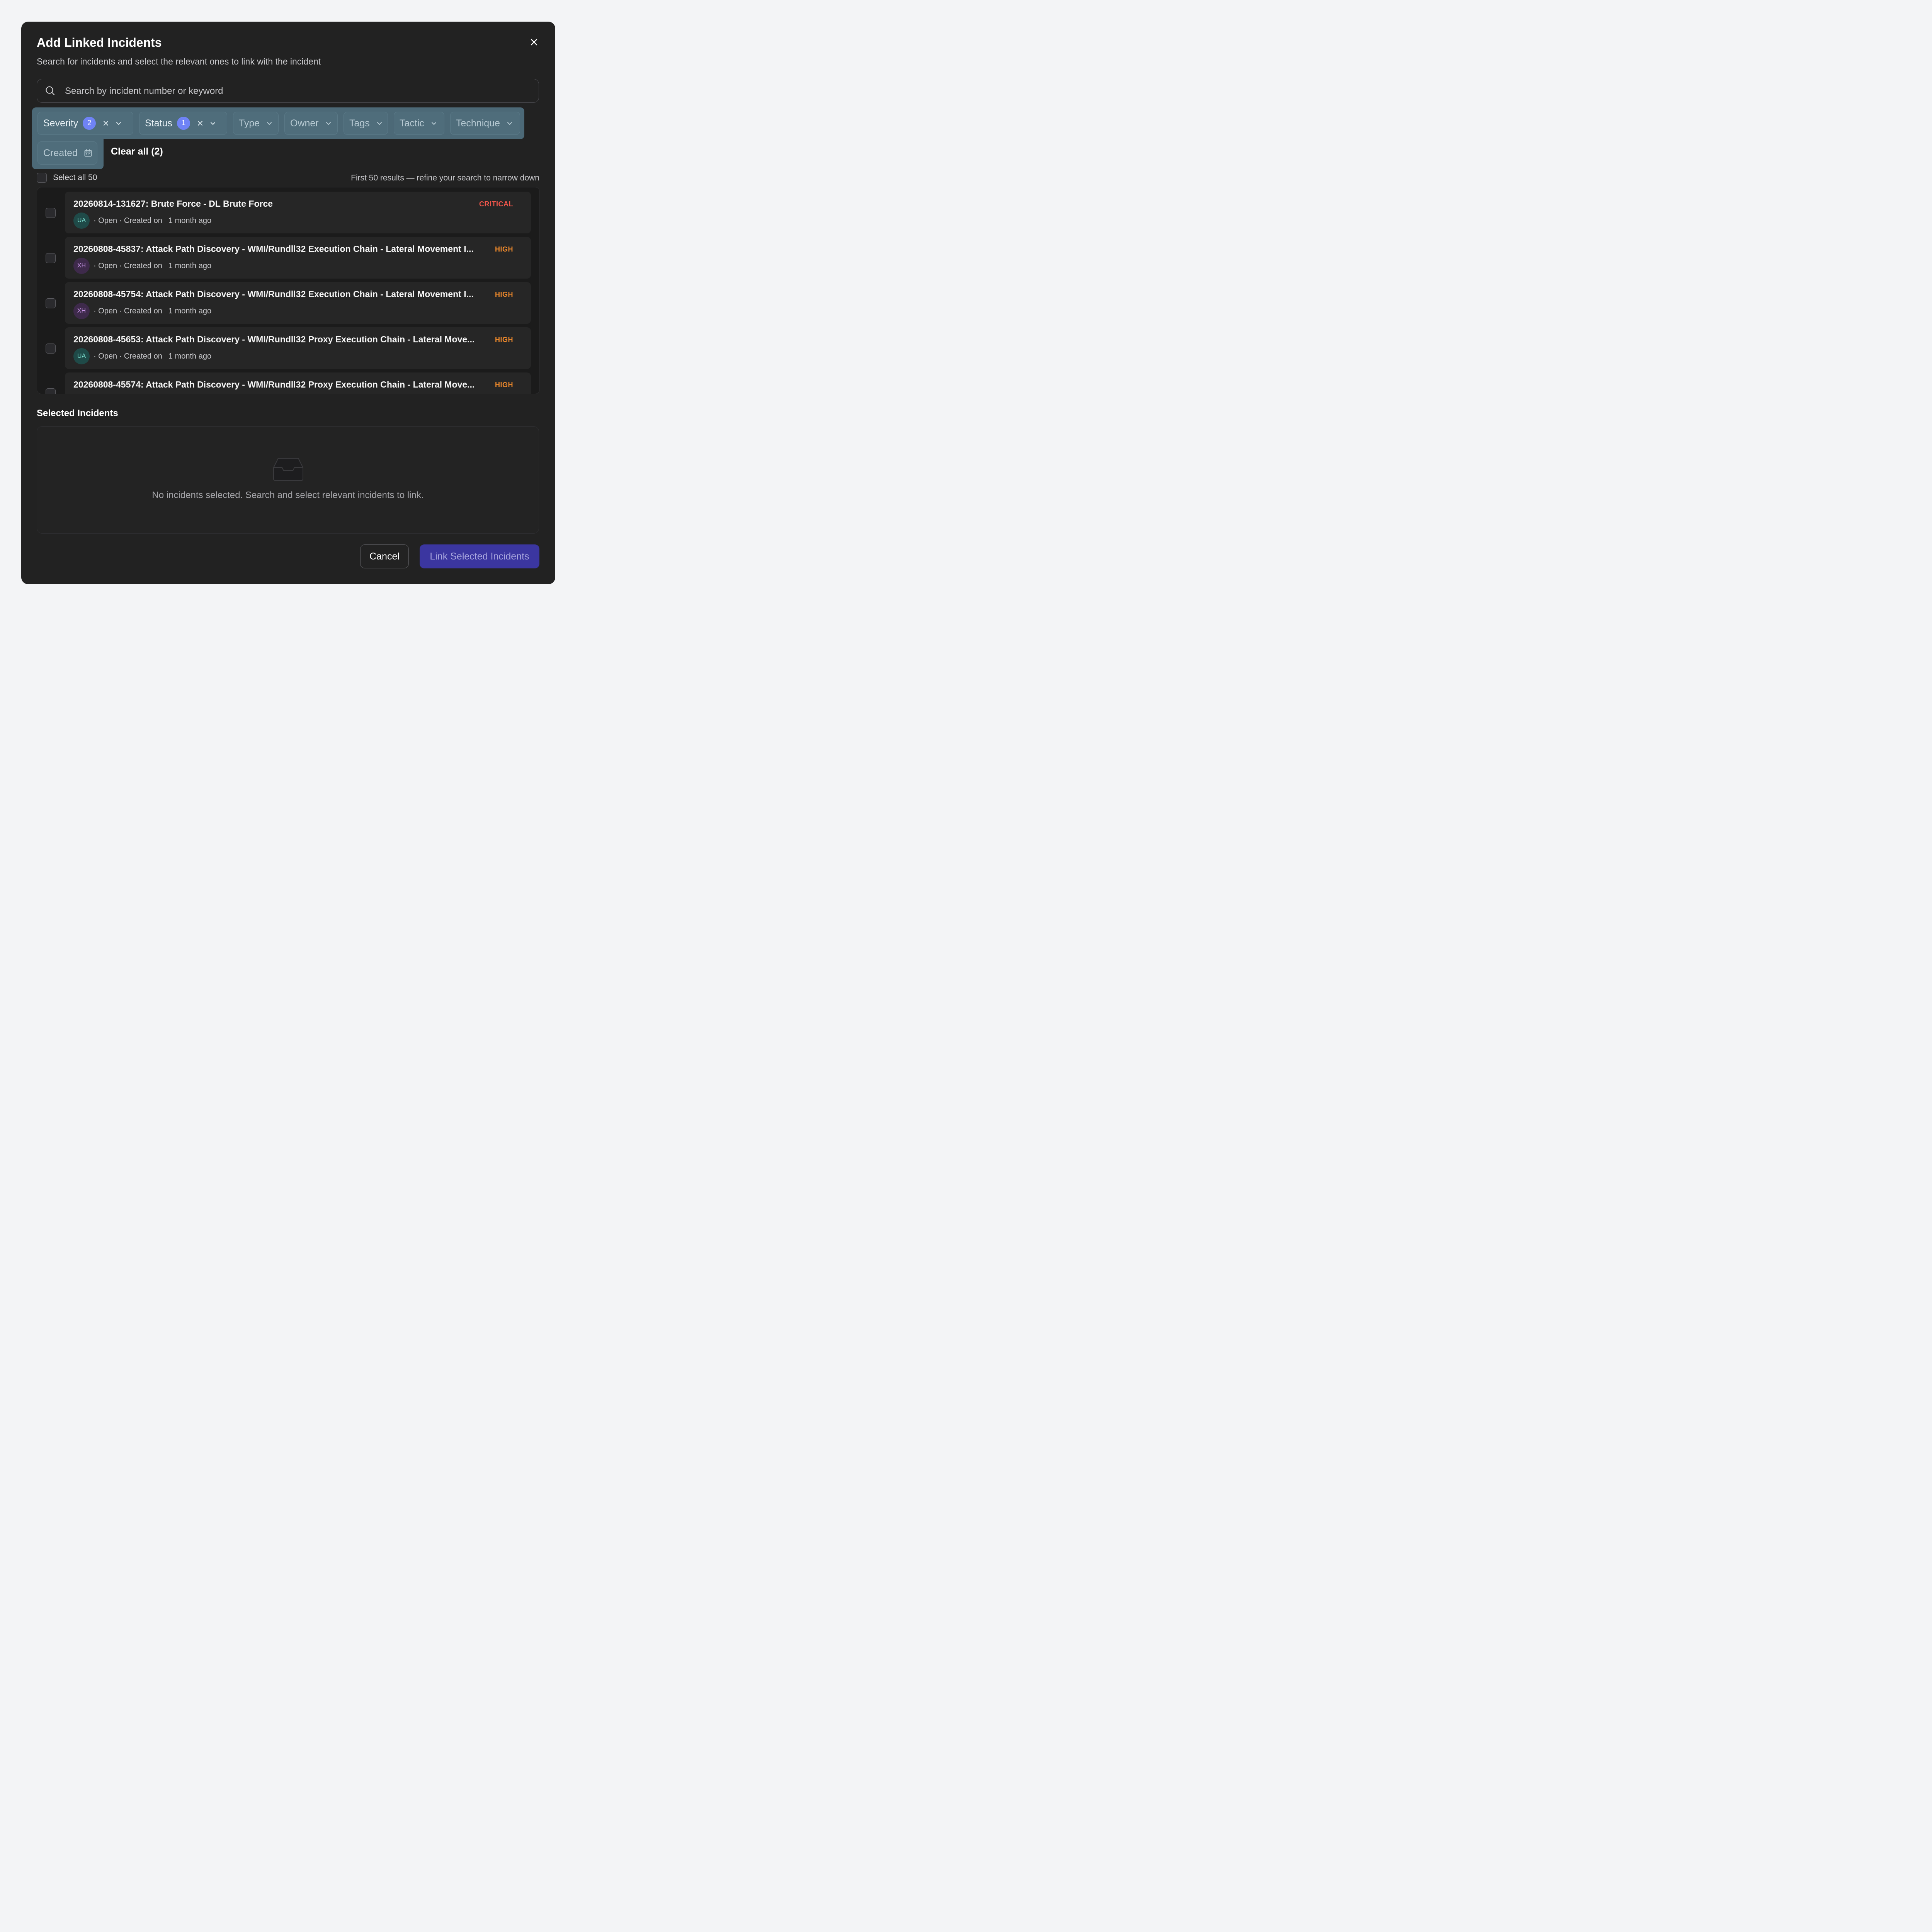 This screenshot has height=1932, width=1932. I want to click on filter-severity: Severity 2, so click(85, 124).